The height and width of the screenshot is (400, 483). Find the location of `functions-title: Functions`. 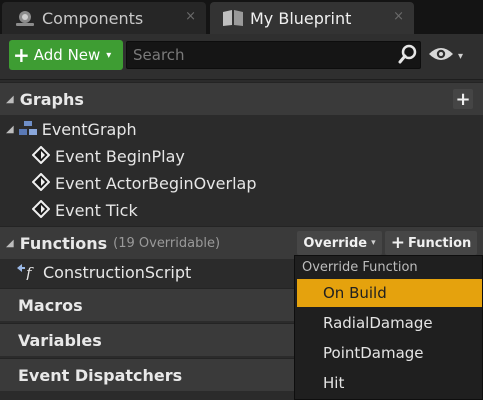

functions-title: Functions is located at coordinates (63, 243).